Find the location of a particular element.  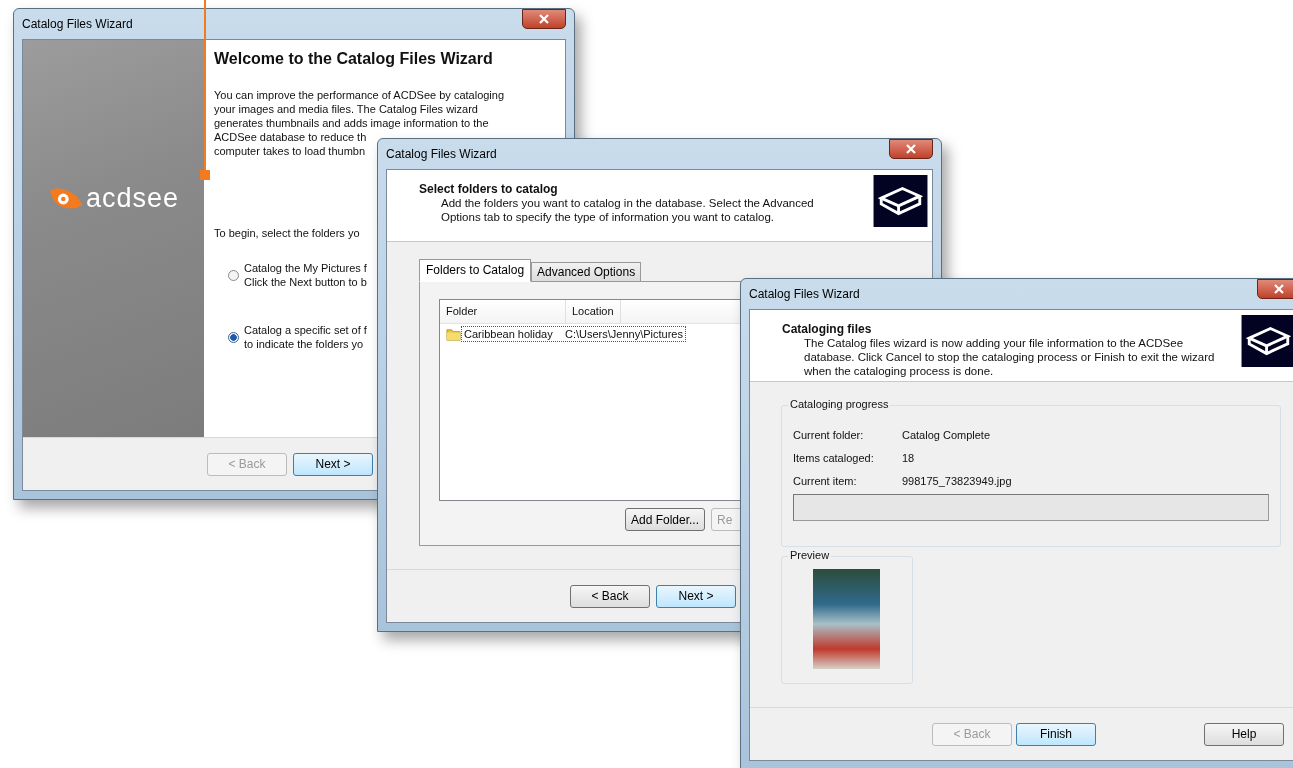

list-row: Caribbean holiday C:\Users\Jenny\Pictures is located at coordinates (573, 334).